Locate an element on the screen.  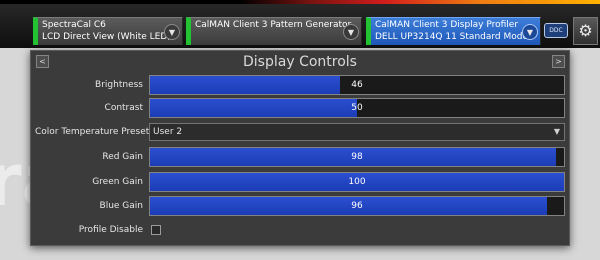
source-tab-display-subtitle: DELL UP3214Q 11 Standard Mode is located at coordinates (452, 37).